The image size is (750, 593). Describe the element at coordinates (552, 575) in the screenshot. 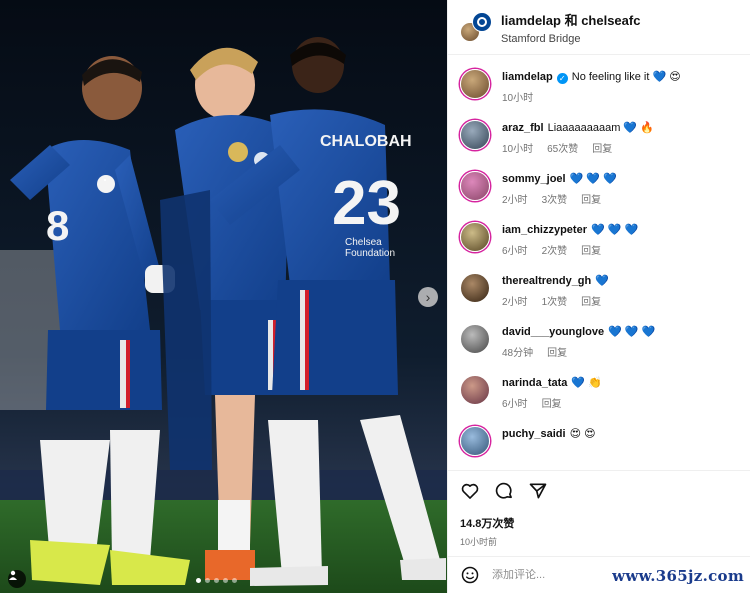

I see `comment-input` at that location.